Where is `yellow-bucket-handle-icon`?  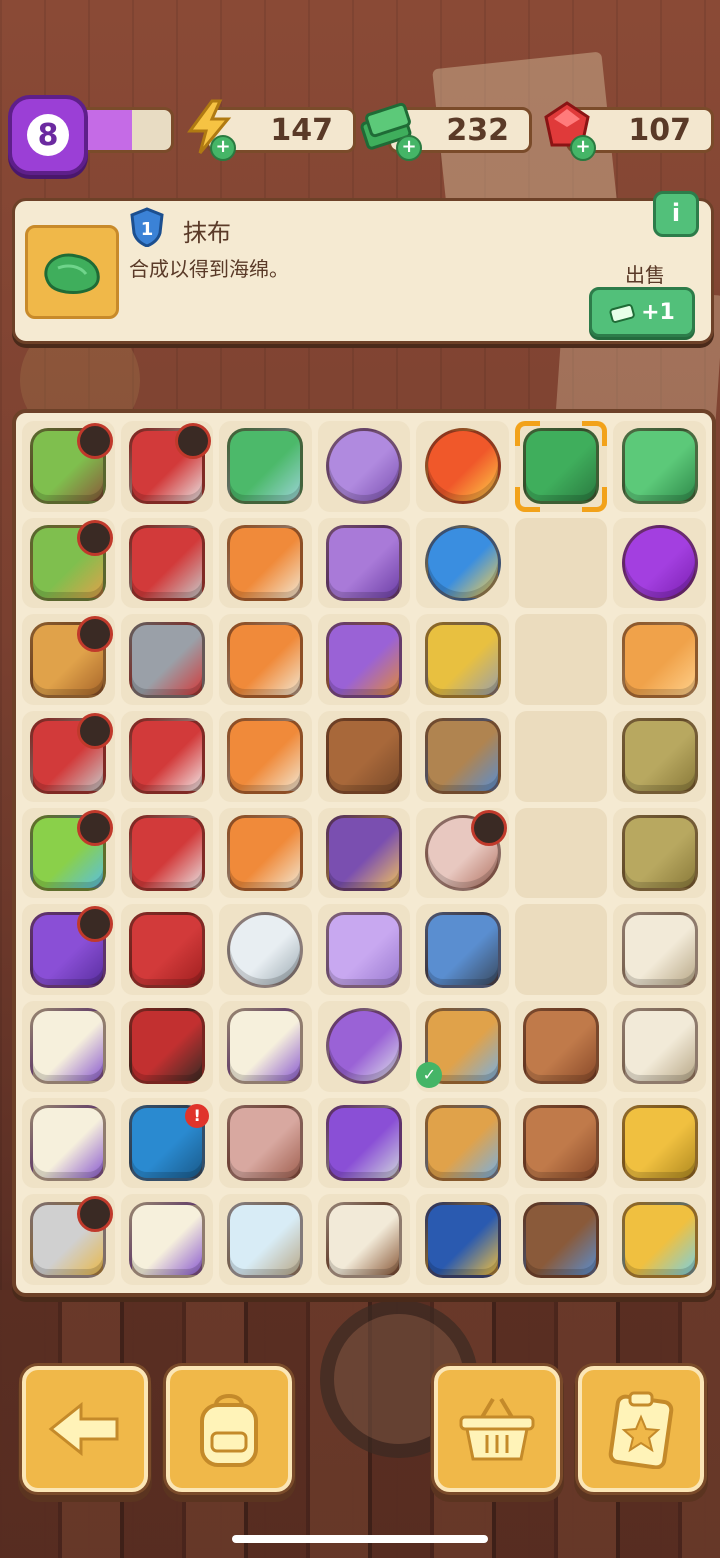 yellow-bucket-handle-icon is located at coordinates (659, 1142).